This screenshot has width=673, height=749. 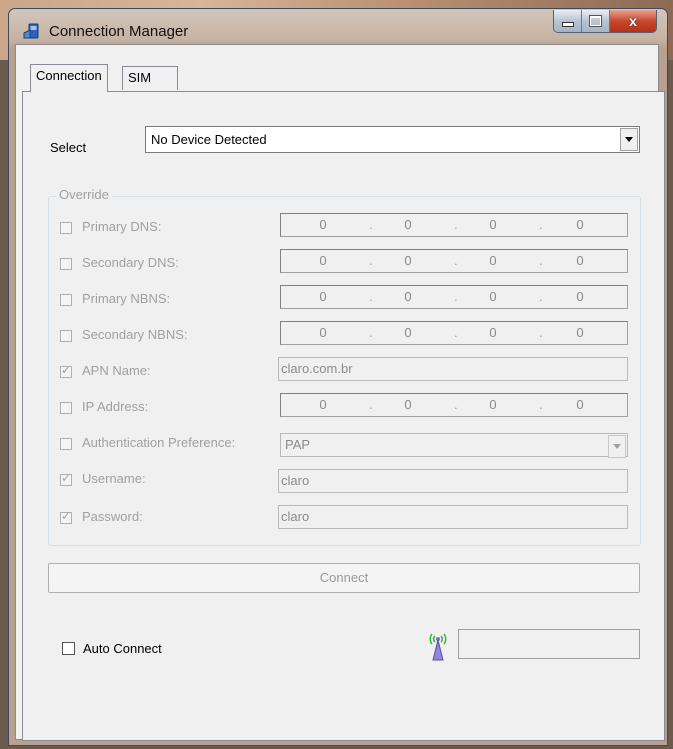 What do you see at coordinates (116, 370) in the screenshot?
I see `apn-name-label: APN Name:` at bounding box center [116, 370].